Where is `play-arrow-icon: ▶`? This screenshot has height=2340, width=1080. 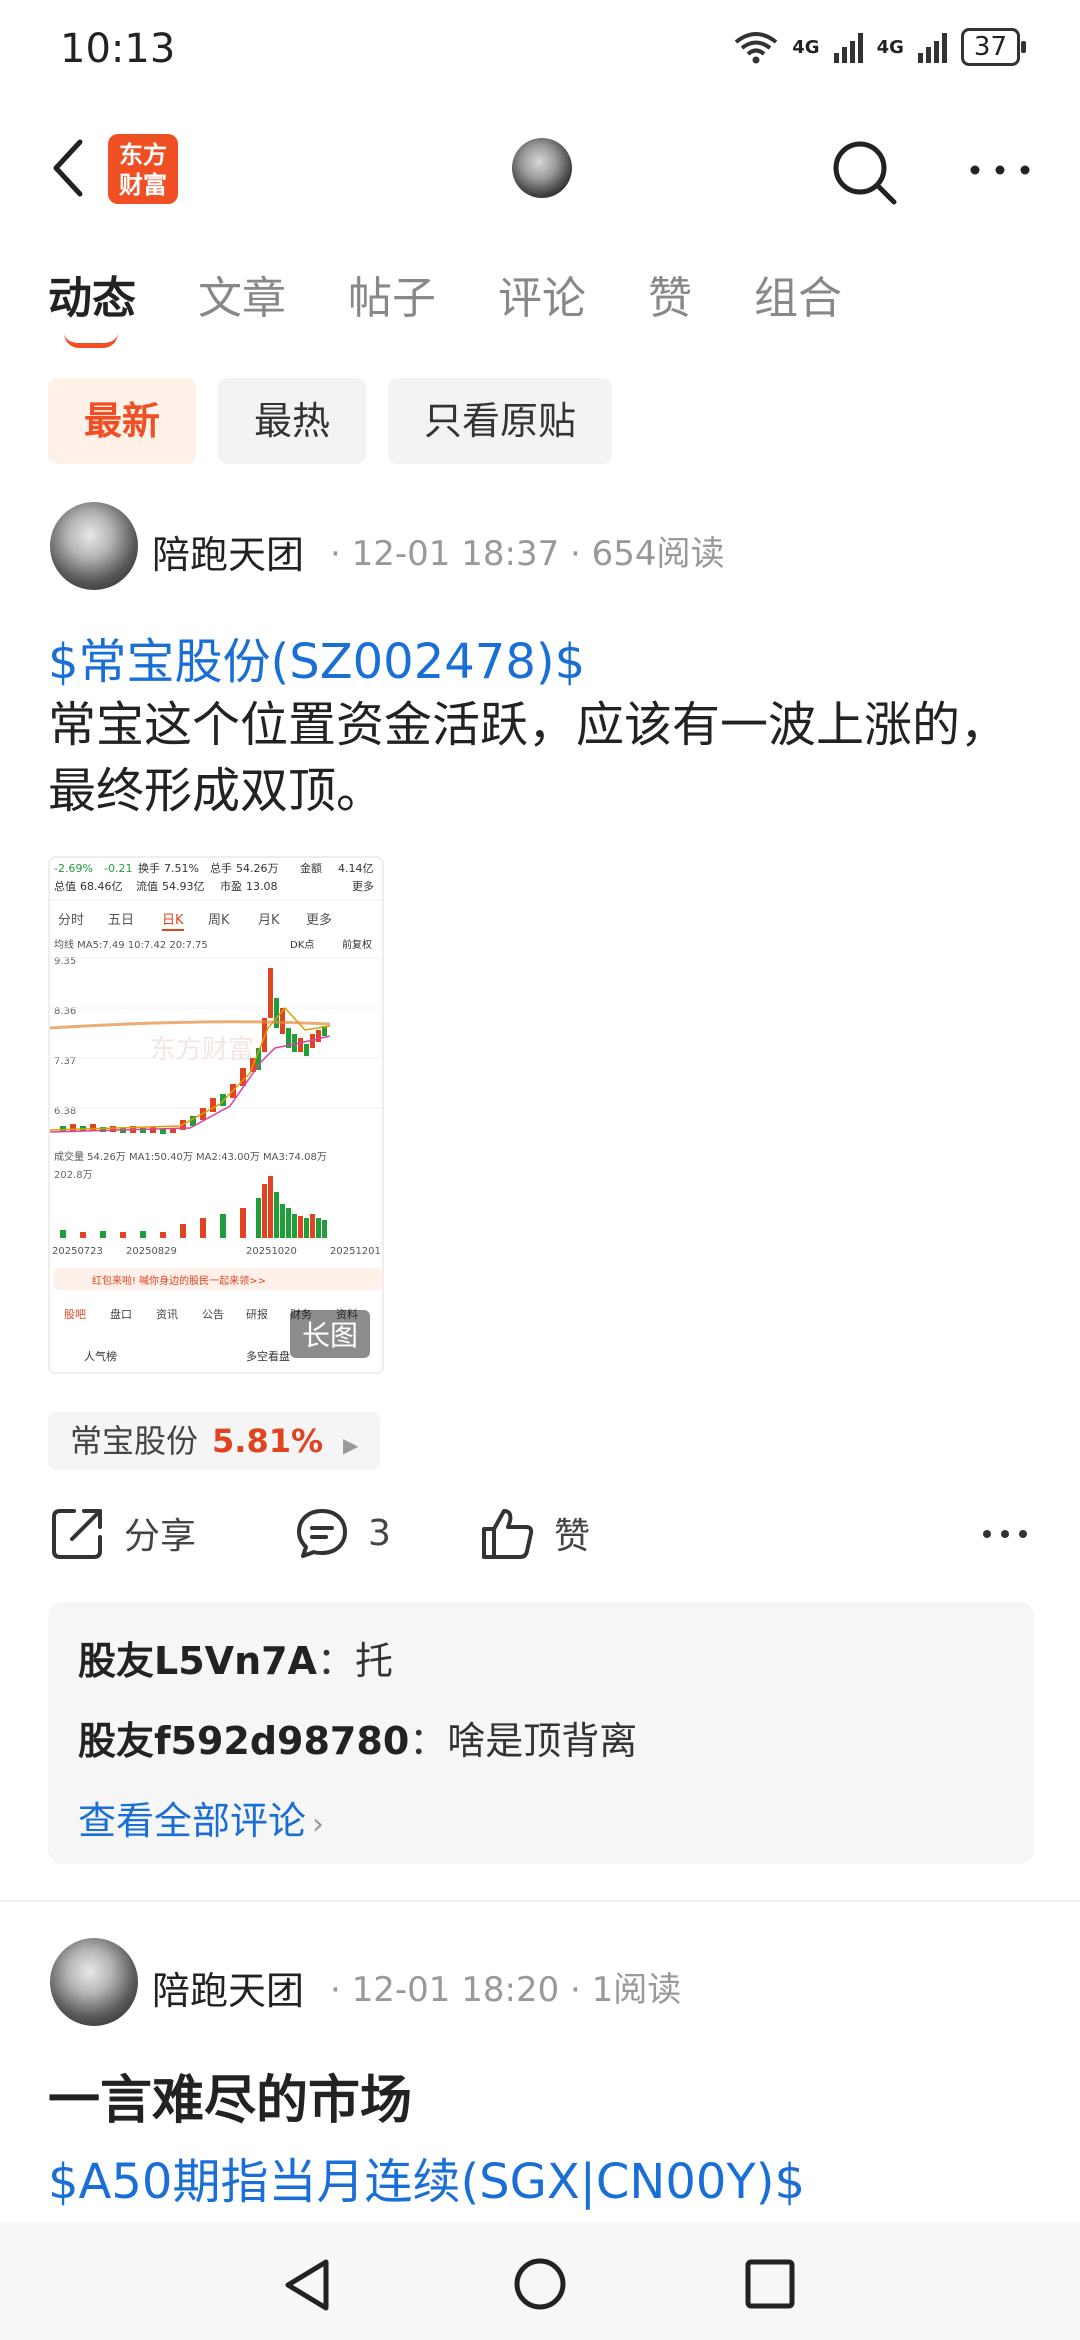 play-arrow-icon: ▶ is located at coordinates (351, 1445).